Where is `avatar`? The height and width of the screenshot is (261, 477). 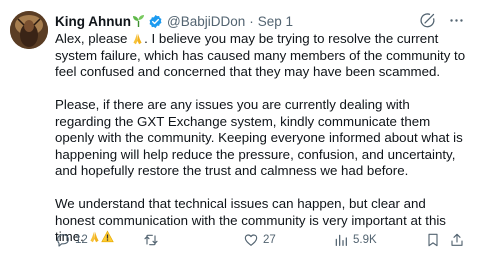
avatar is located at coordinates (29, 30).